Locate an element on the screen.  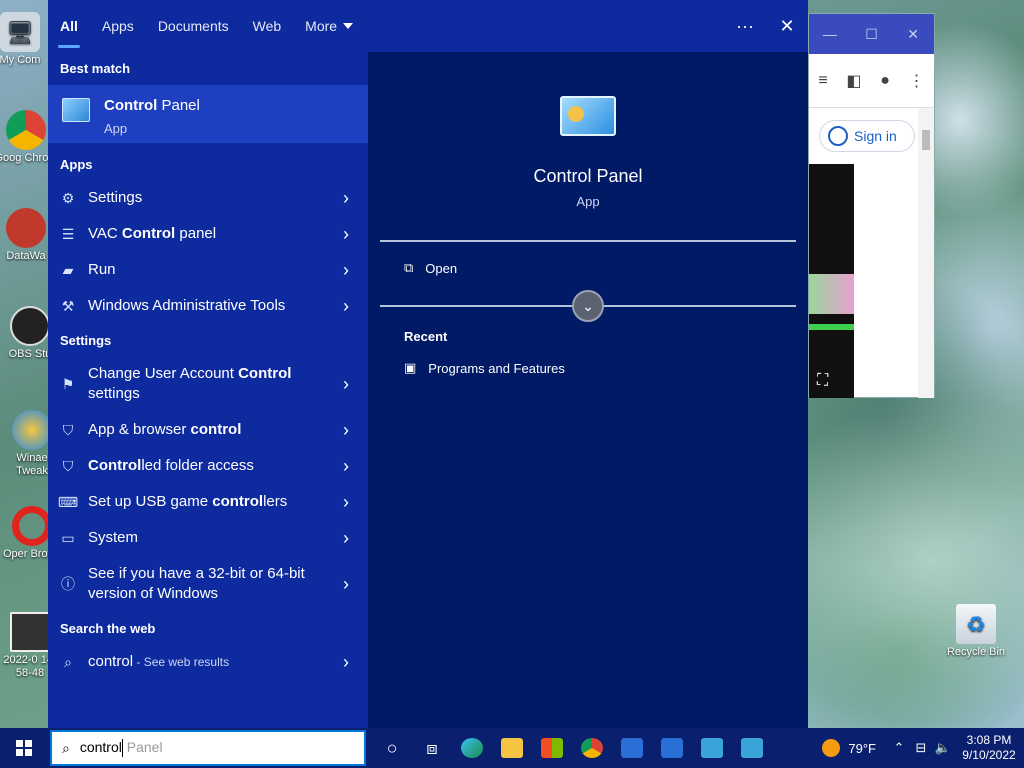
playlist-icon: ≡ is located at coordinates (822, 81).